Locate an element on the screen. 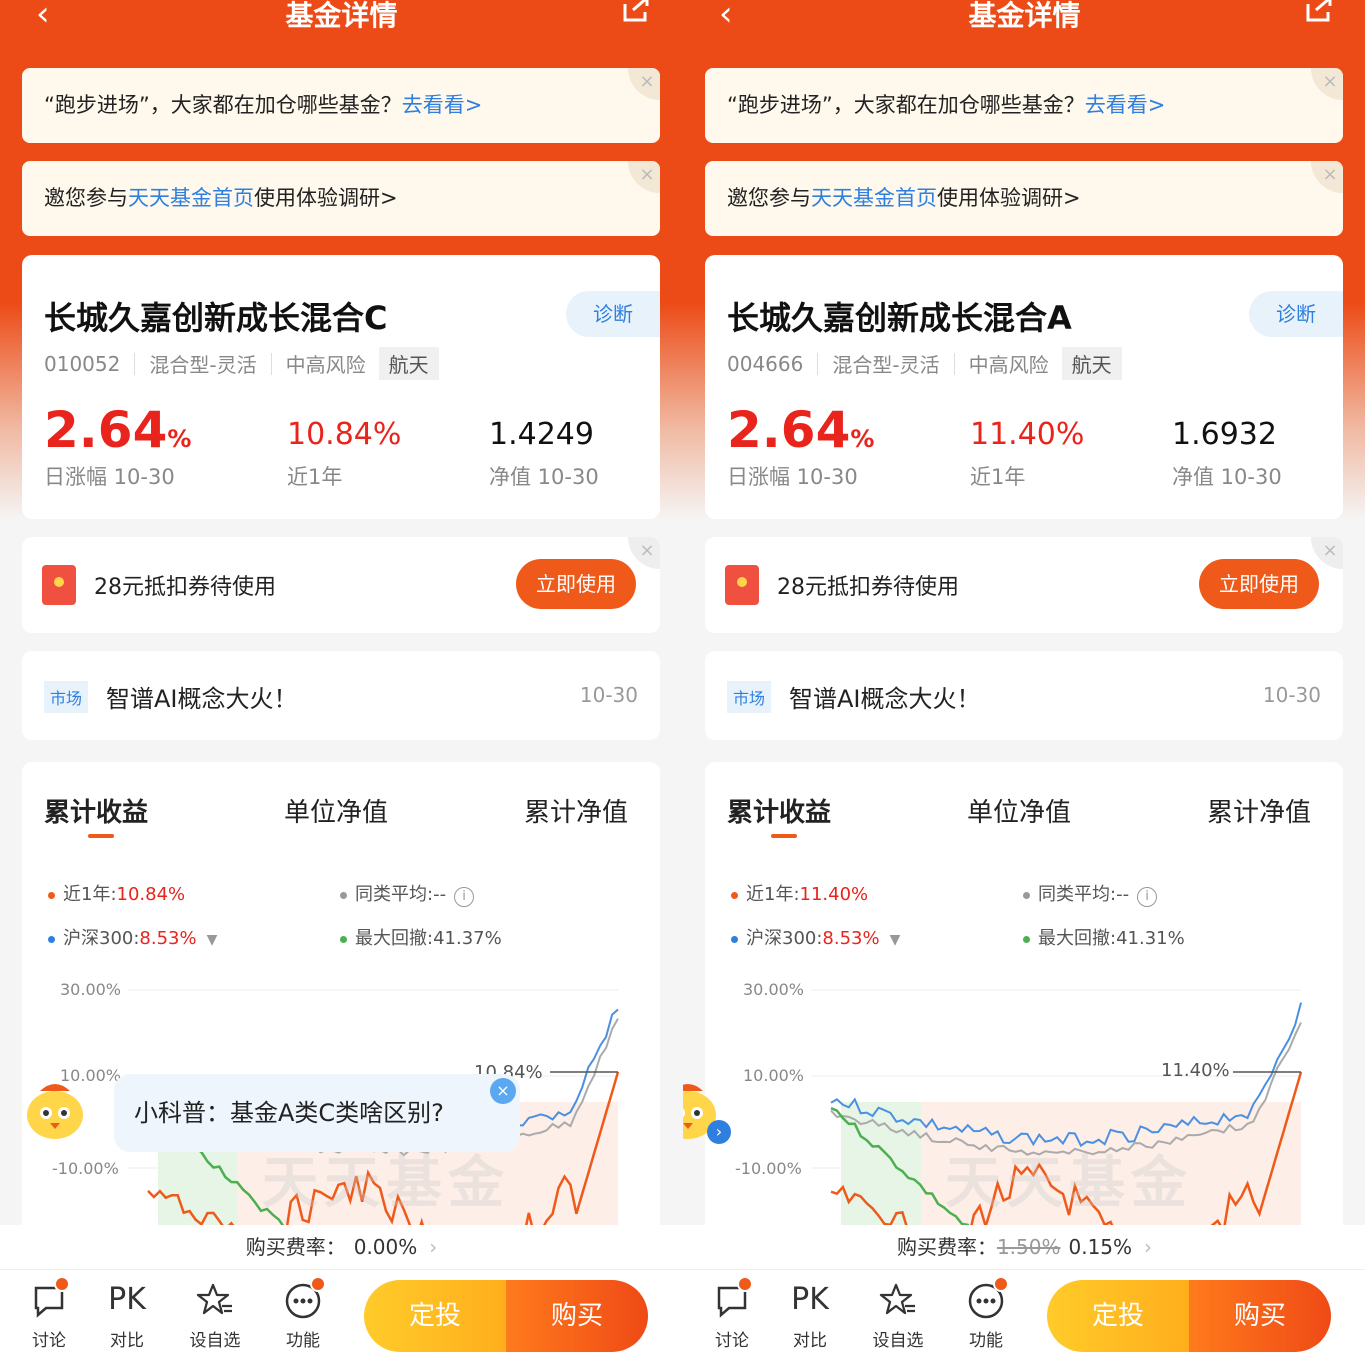 This screenshot has width=1365, height=1365. fund-tags: 010052 混合型-灵活 中高风险 航天 is located at coordinates (241, 363).